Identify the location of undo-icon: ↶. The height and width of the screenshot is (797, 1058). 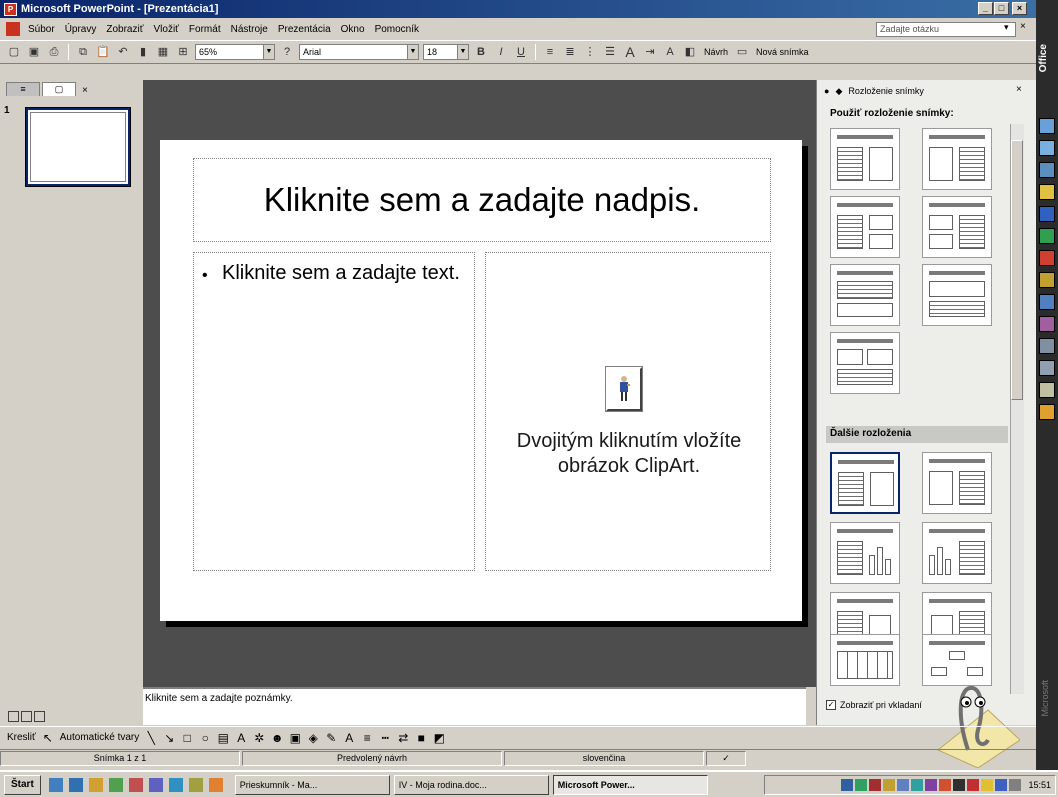
(123, 52).